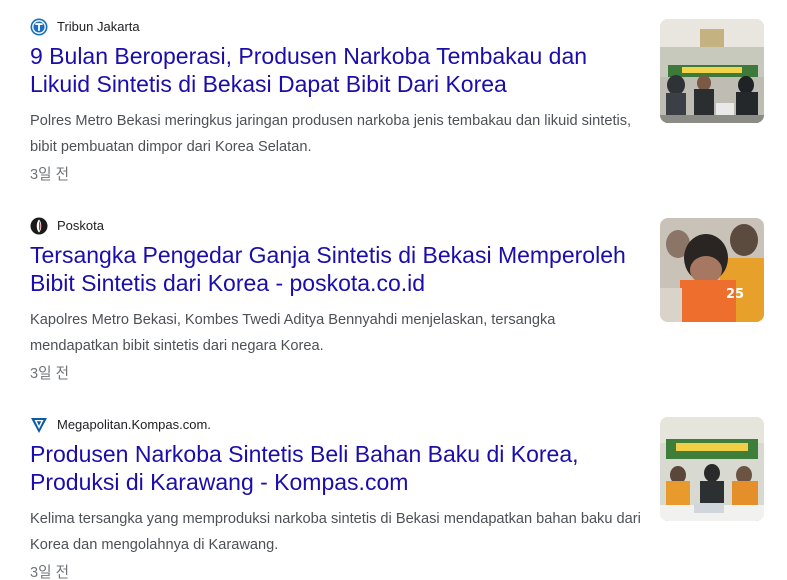  Describe the element at coordinates (134, 424) in the screenshot. I see `source-name: Megapolitan.Kompas.com.` at that location.